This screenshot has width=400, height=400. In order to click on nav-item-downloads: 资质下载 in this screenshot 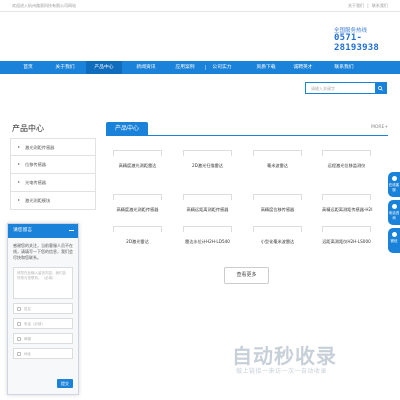, I will do `click(266, 67)`.